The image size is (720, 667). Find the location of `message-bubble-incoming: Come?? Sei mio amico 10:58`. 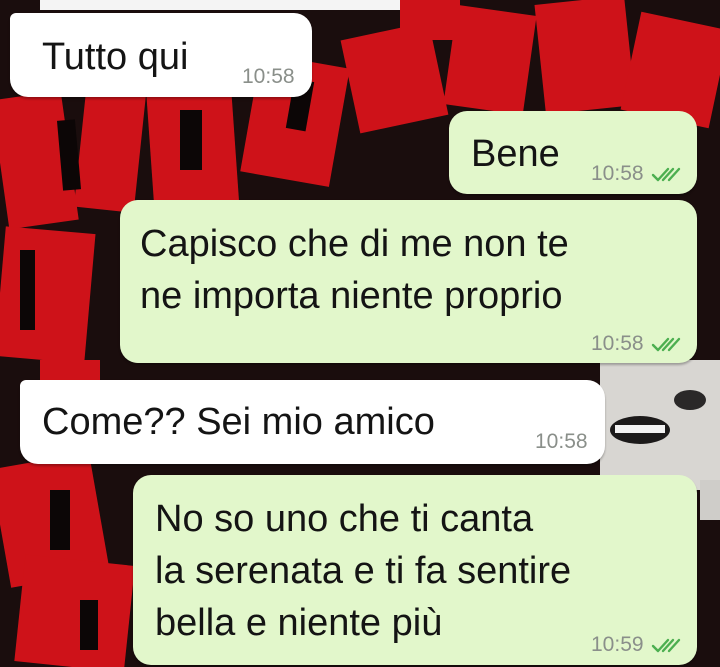

message-bubble-incoming: Come?? Sei mio amico 10:58 is located at coordinates (312, 422).